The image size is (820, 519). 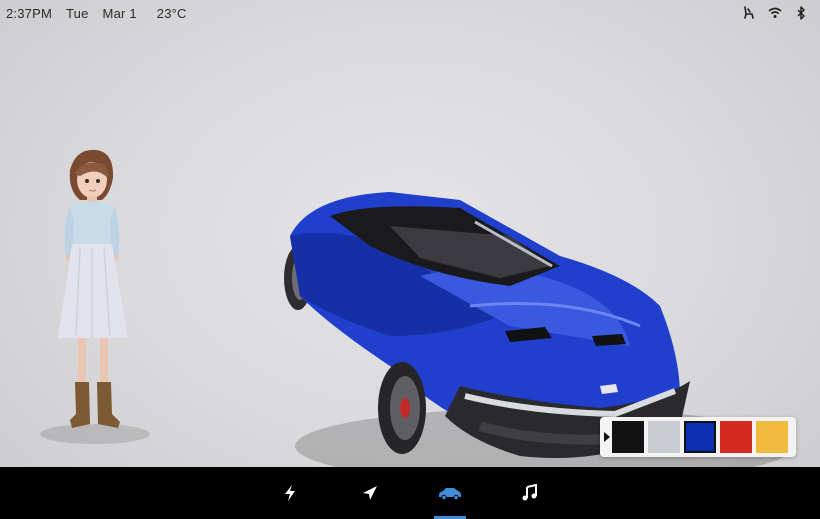 What do you see at coordinates (775, 13) in the screenshot?
I see `wifi-icon` at bounding box center [775, 13].